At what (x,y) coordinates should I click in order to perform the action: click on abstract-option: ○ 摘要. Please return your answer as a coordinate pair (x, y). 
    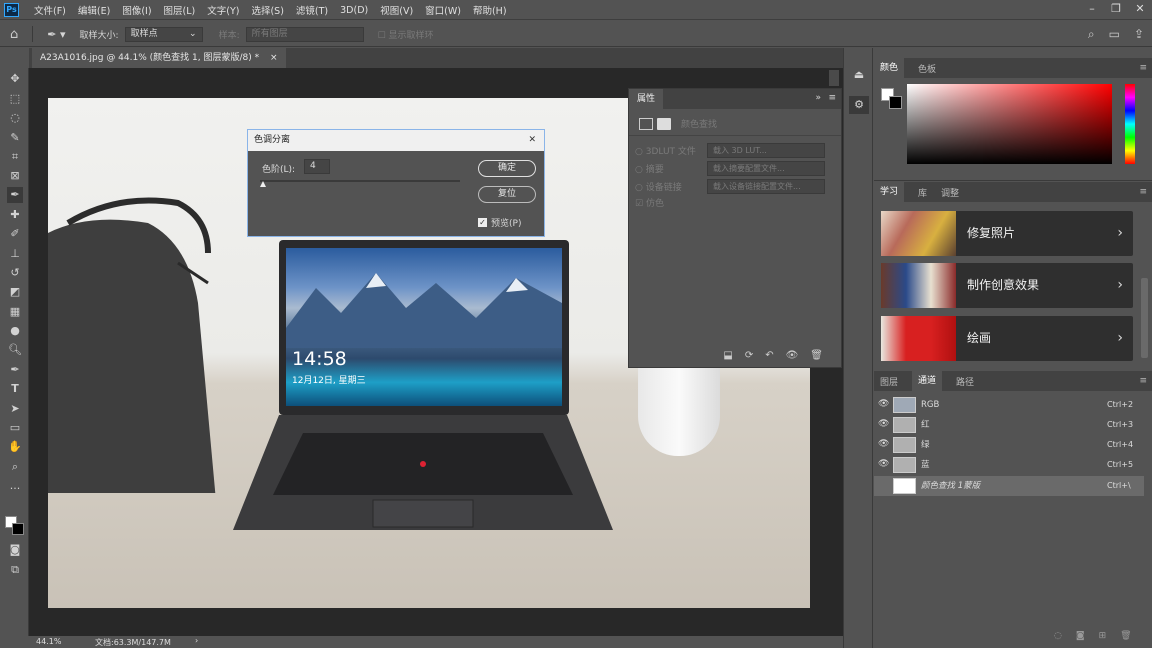
    Looking at the image, I should click on (649, 168).